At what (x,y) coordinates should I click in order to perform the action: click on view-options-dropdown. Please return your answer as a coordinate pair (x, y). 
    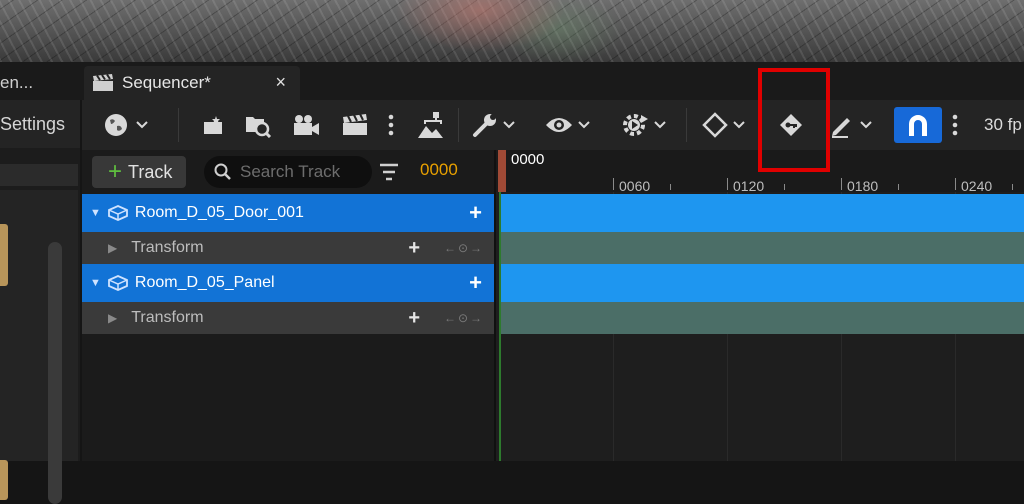
    Looking at the image, I should click on (568, 125).